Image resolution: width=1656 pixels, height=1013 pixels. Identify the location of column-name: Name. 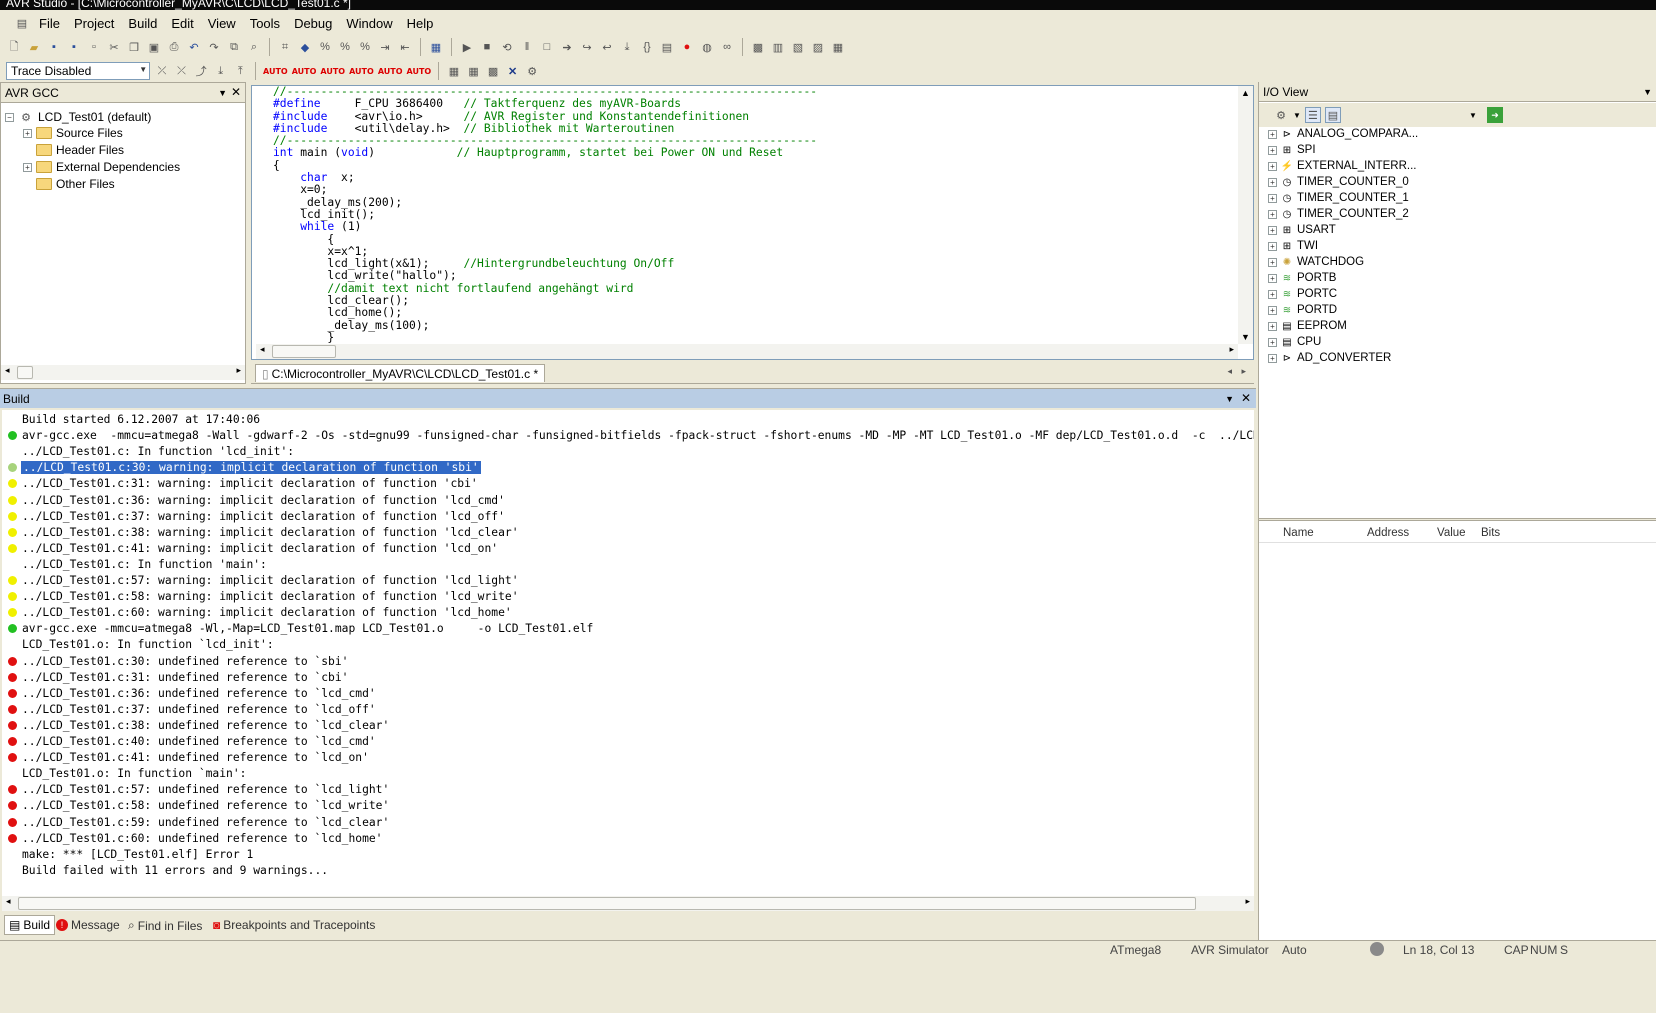
(1298, 533).